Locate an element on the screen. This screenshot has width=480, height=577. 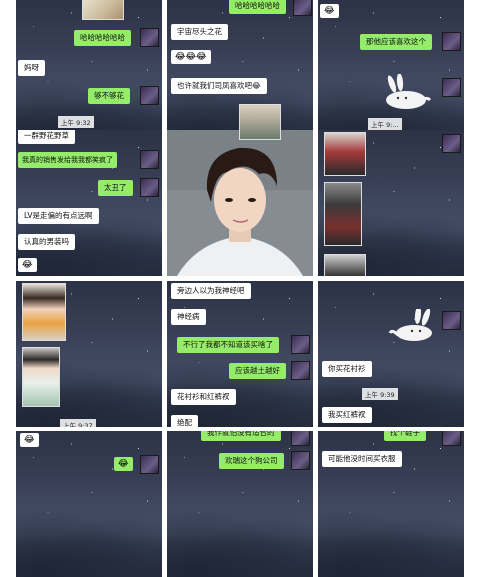
message-bubble: 找个鞋子 is located at coordinates (405, 436).